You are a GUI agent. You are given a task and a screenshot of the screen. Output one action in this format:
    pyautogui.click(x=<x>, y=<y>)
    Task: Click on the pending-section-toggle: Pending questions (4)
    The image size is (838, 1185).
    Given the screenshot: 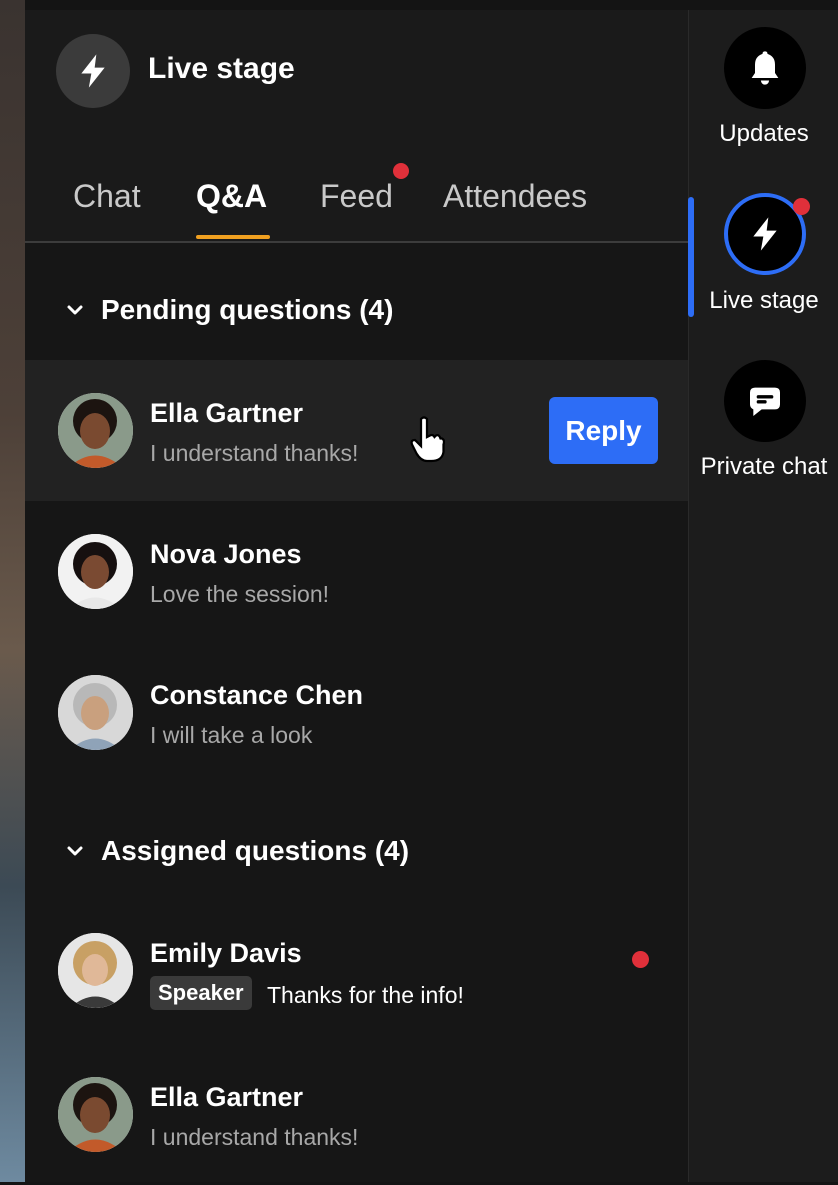 What is the action you would take?
    pyautogui.click(x=229, y=310)
    